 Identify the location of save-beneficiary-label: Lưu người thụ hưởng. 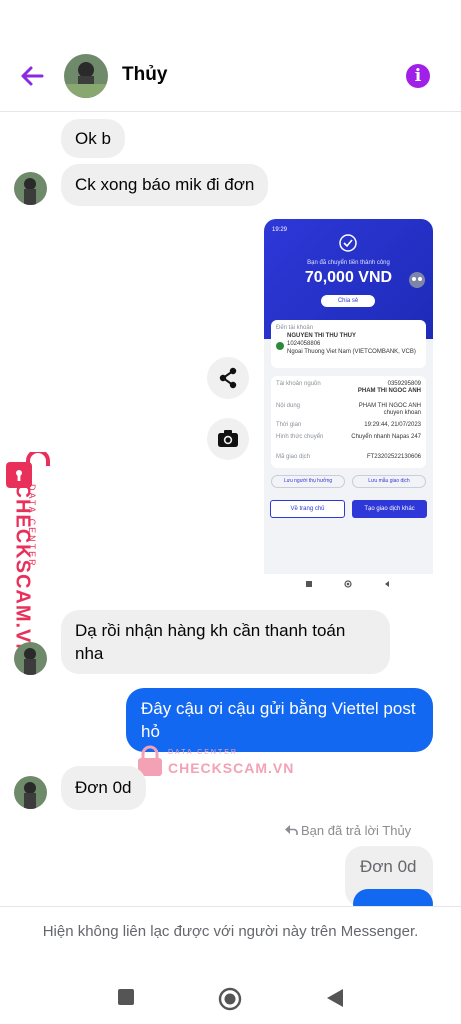
(308, 481).